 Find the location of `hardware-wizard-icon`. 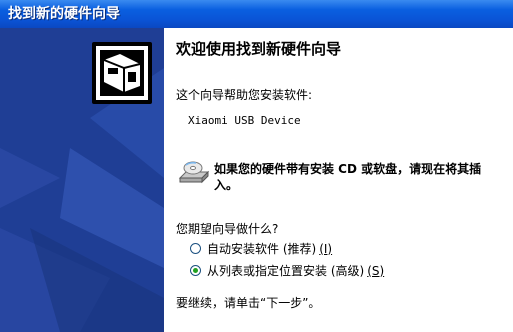

hardware-wizard-icon is located at coordinates (122, 73).